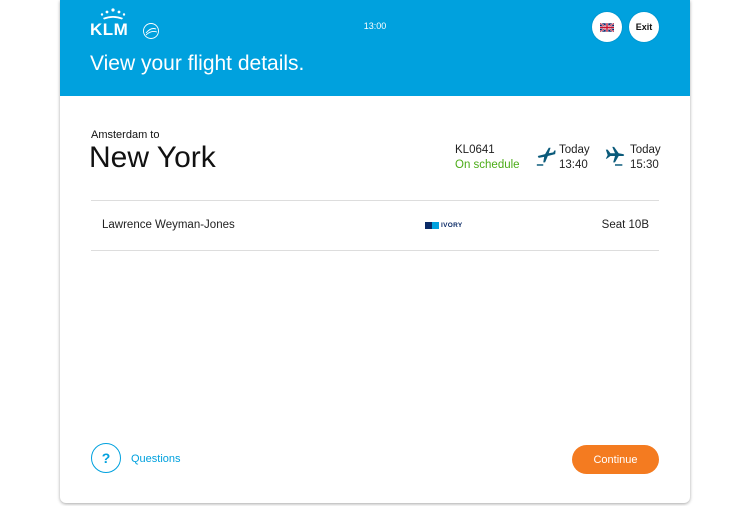  What do you see at coordinates (645, 150) in the screenshot?
I see `arrival-day: Today` at bounding box center [645, 150].